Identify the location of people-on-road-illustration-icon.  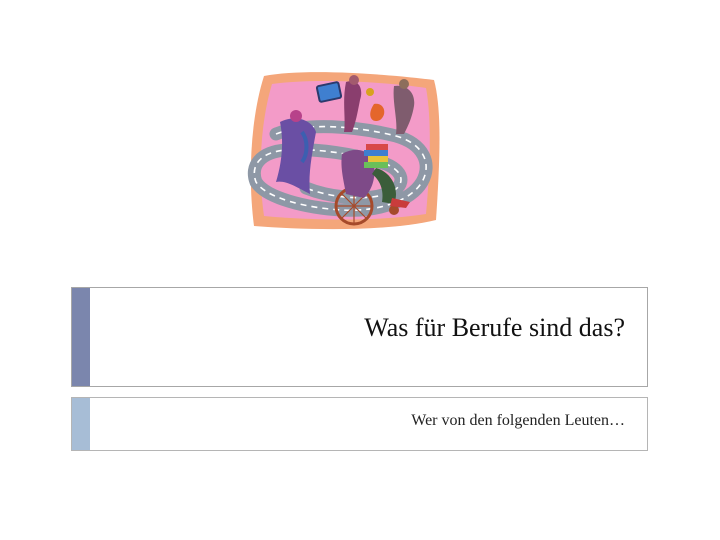
(344, 151).